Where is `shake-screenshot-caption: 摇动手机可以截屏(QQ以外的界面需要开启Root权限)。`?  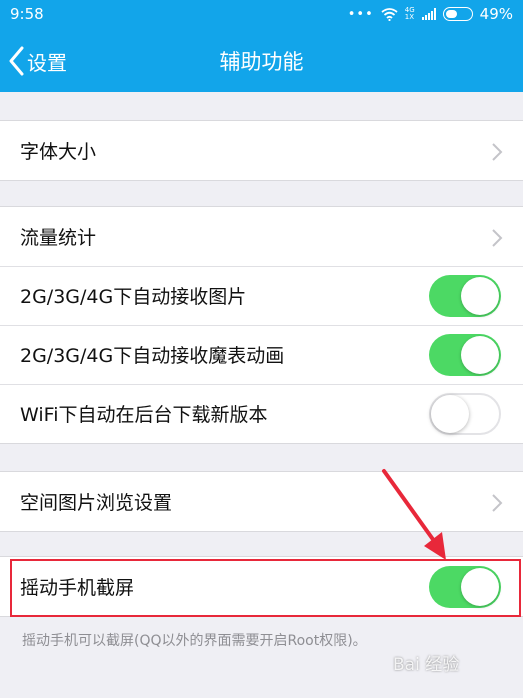 shake-screenshot-caption: 摇动手机可以截屏(QQ以外的界面需要开启Root权限)。 is located at coordinates (194, 641).